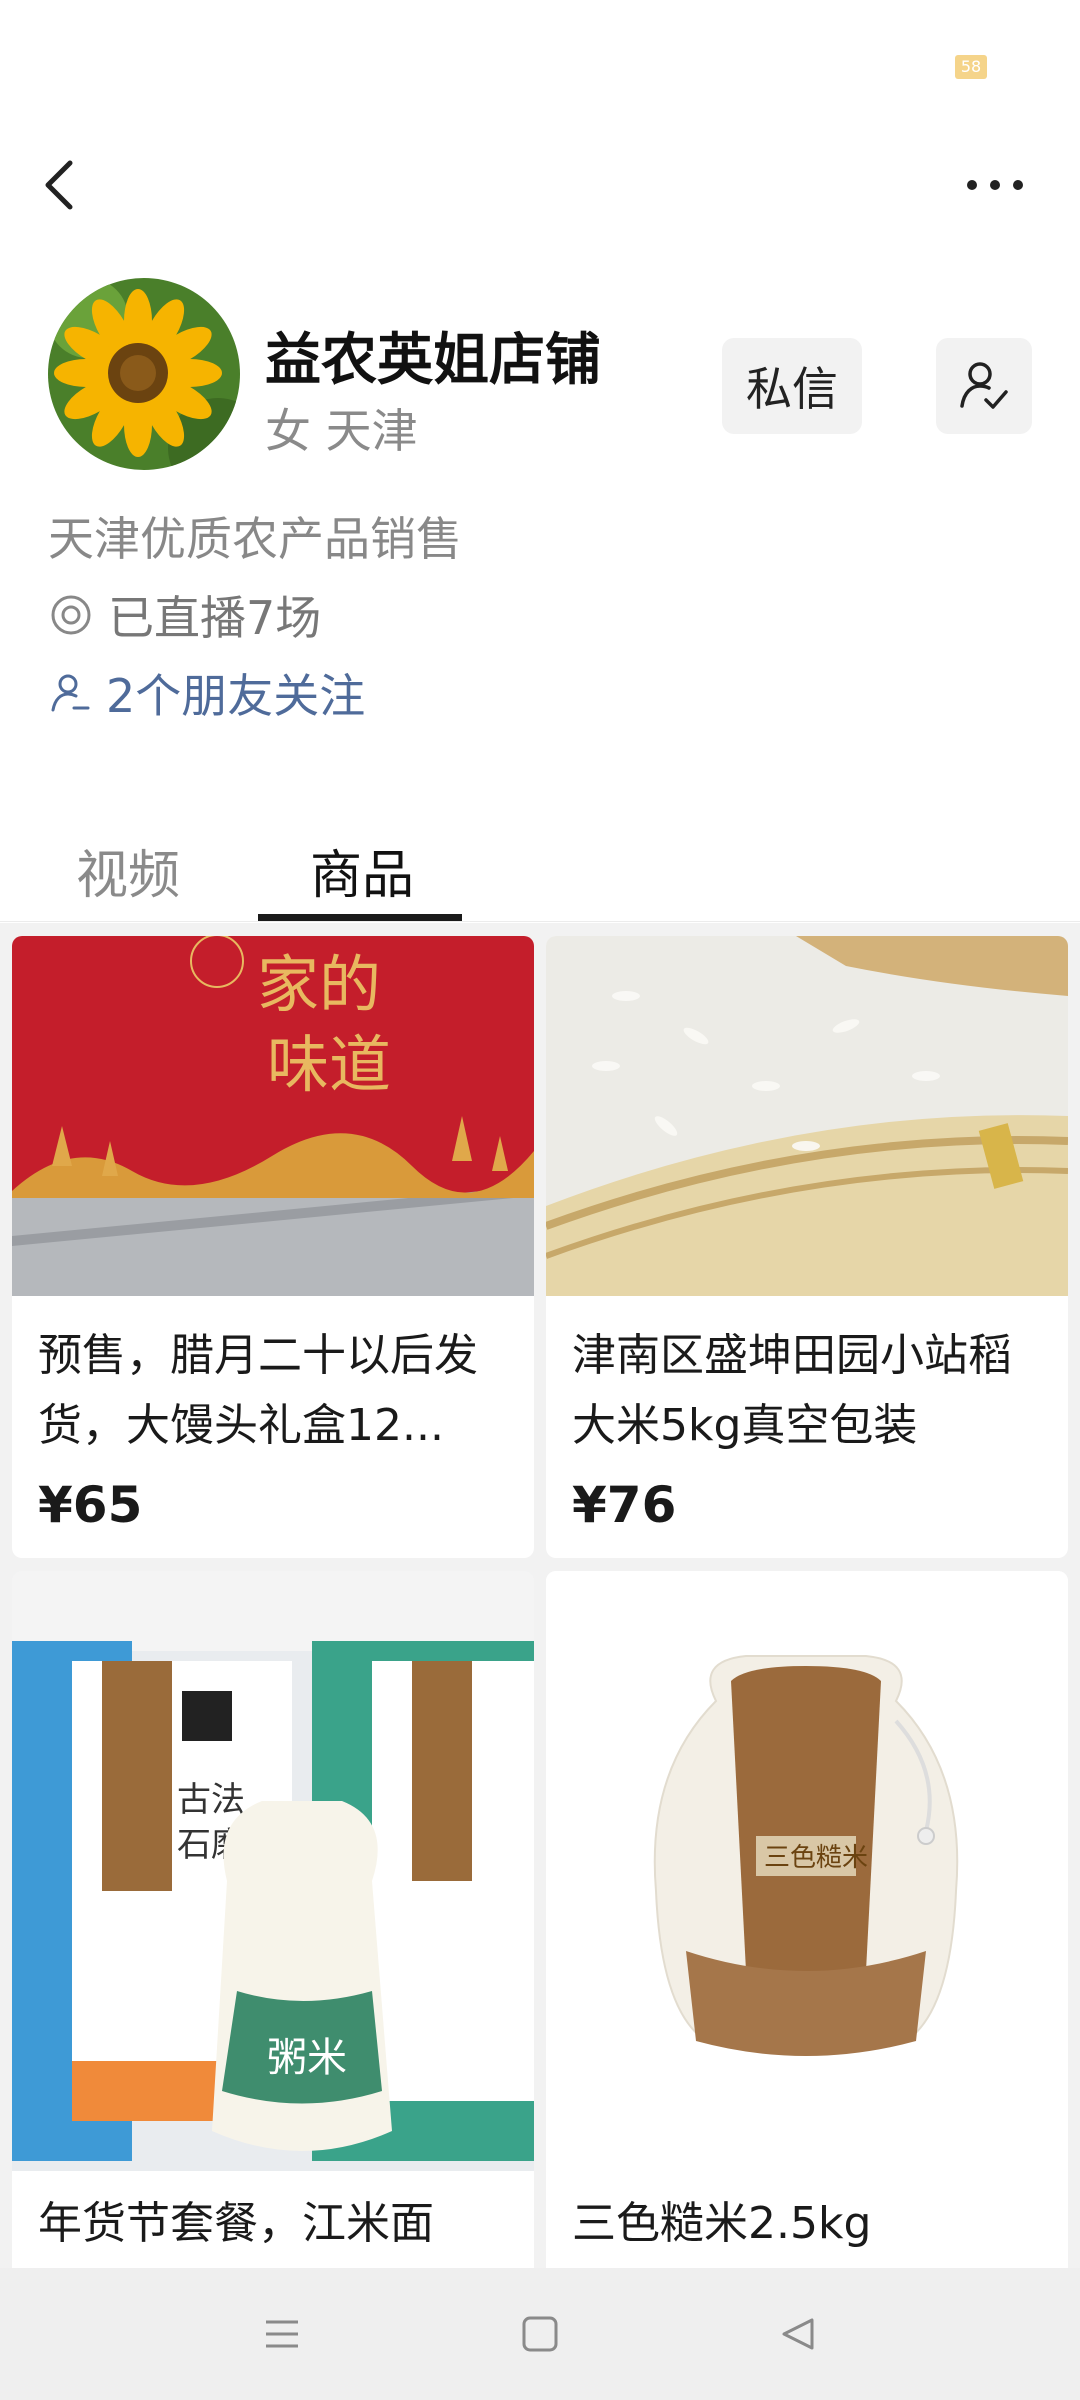 This screenshot has width=1080, height=2400. Describe the element at coordinates (624, 1505) in the screenshot. I see `product-price: ¥76` at that location.